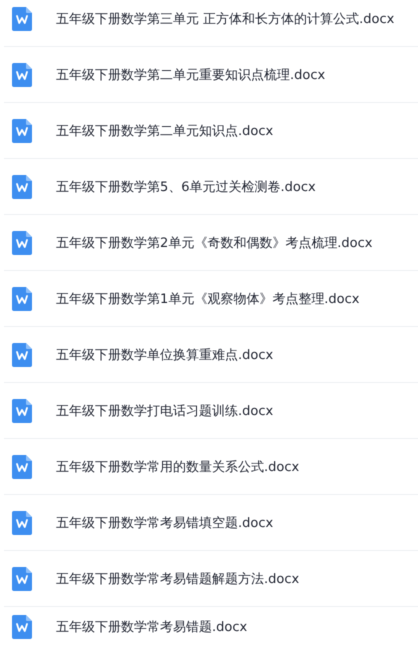  I want to click on file-name: 五年级下册数学常用的数量关系公式.docx, so click(178, 467).